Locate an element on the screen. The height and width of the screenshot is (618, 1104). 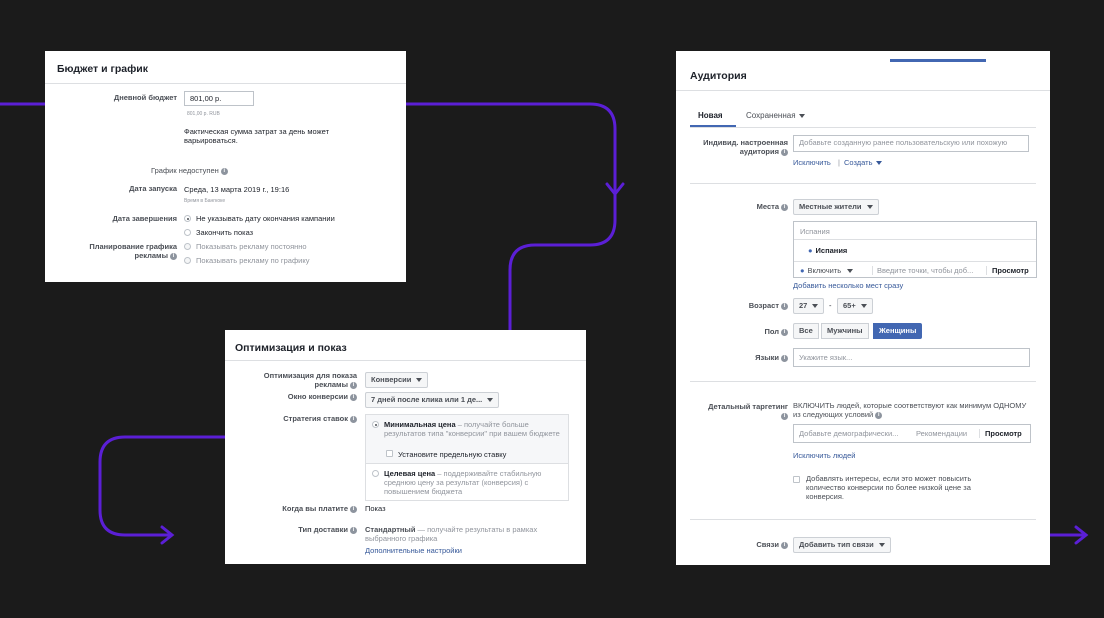
end-option-no-end: Не указывать дату окончания кампании is located at coordinates (265, 218).